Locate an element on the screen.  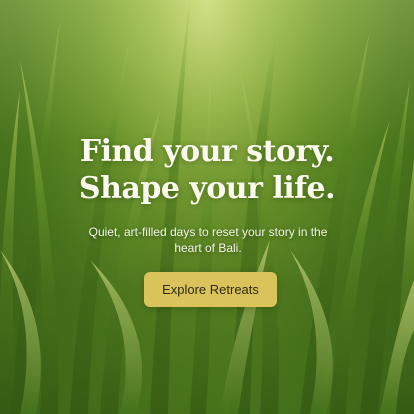
headline-line-1: Find your story. is located at coordinates (207, 151).